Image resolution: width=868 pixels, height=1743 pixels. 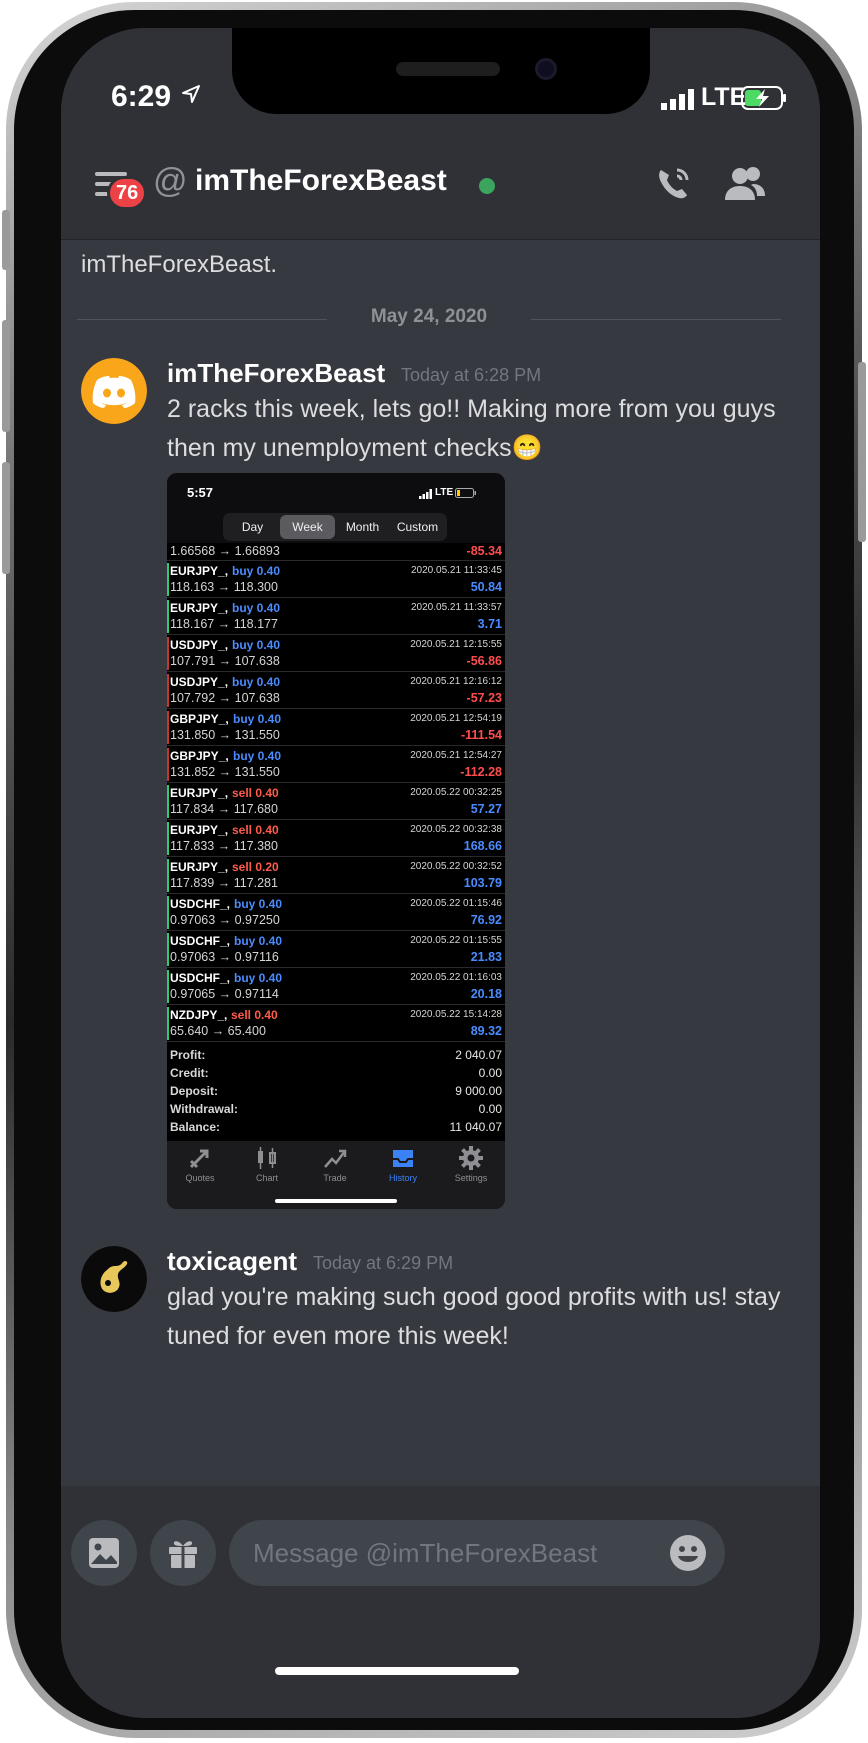 What do you see at coordinates (199, 1159) in the screenshot?
I see `quotes-icon` at bounding box center [199, 1159].